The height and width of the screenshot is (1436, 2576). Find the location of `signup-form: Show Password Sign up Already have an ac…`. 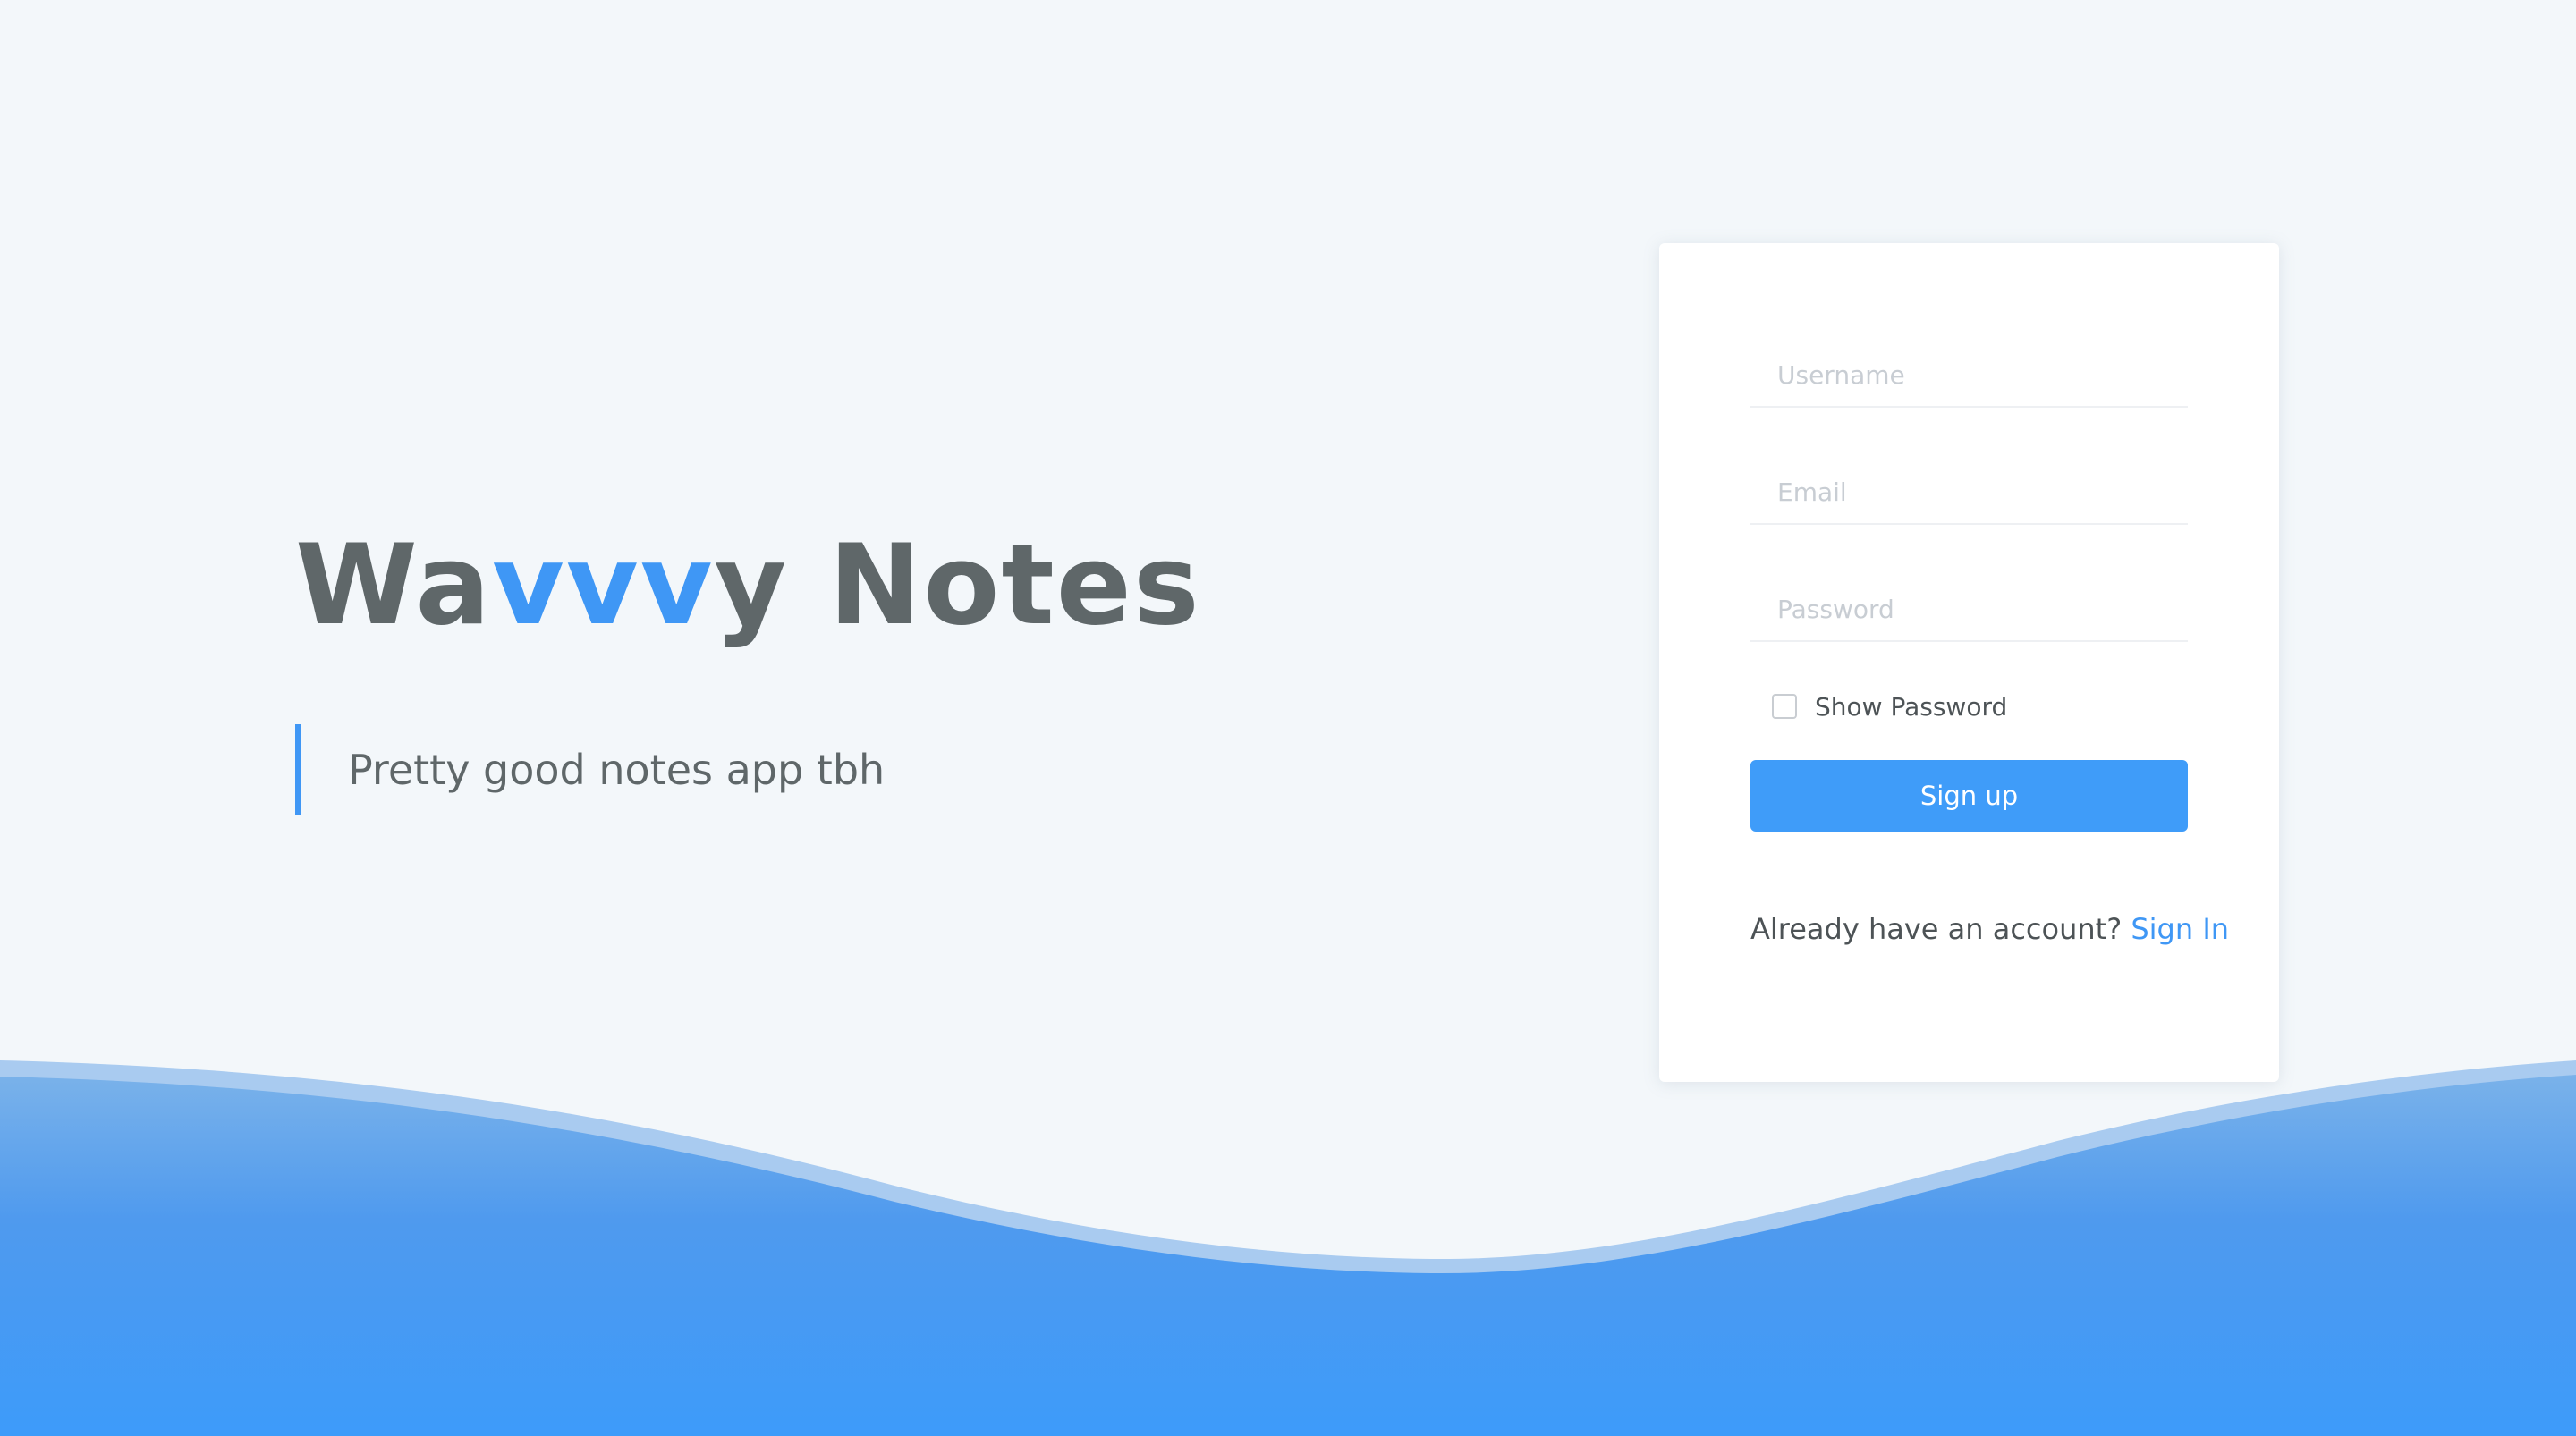

signup-form: Show Password Sign up Already have an ac… is located at coordinates (1989, 643).